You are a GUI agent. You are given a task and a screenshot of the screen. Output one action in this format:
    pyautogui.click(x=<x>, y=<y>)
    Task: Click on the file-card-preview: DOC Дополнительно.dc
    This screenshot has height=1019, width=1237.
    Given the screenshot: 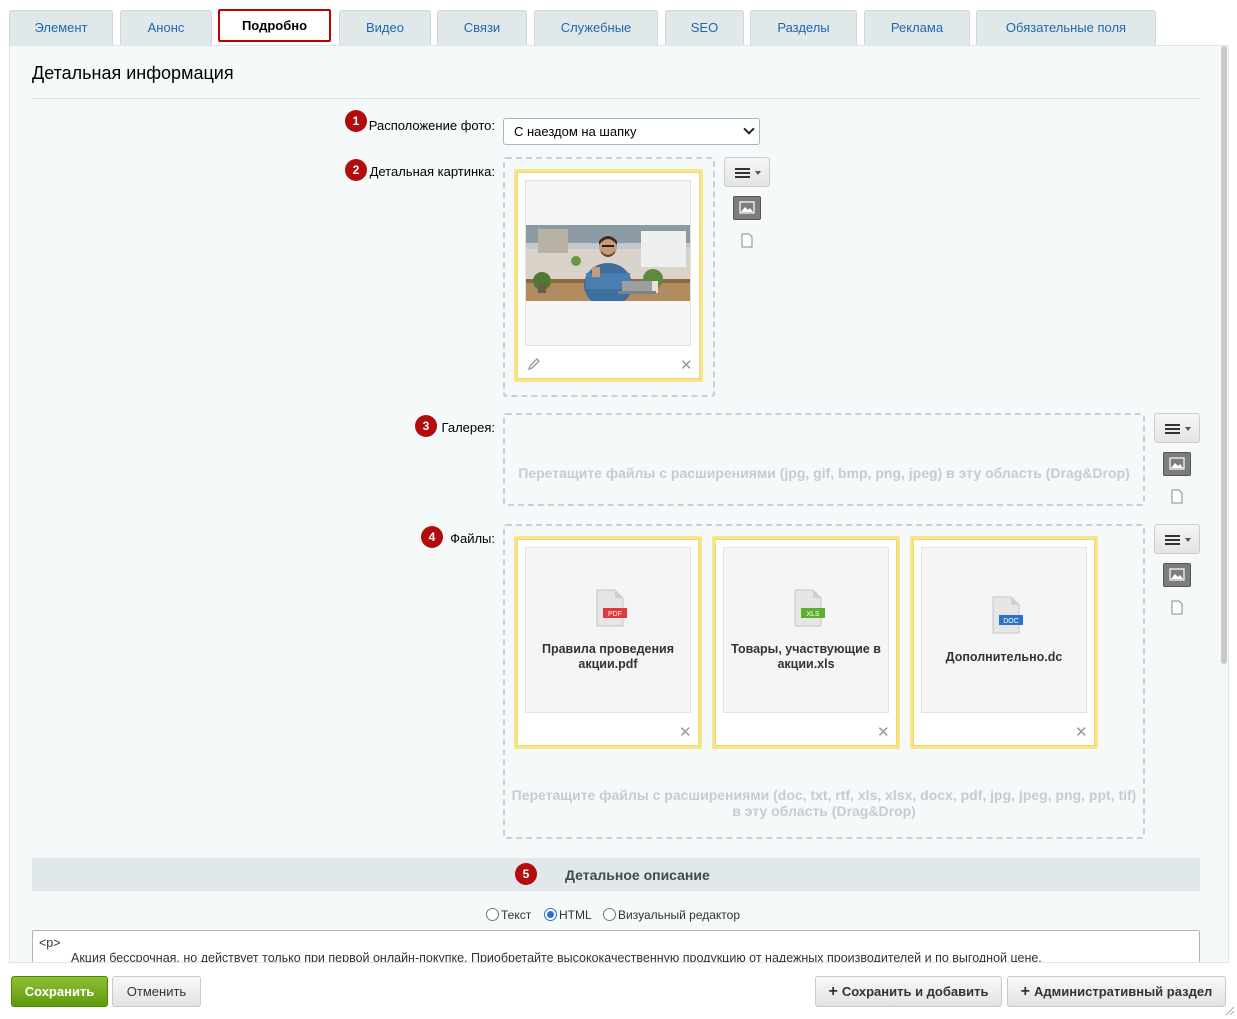 What is the action you would take?
    pyautogui.click(x=1004, y=630)
    